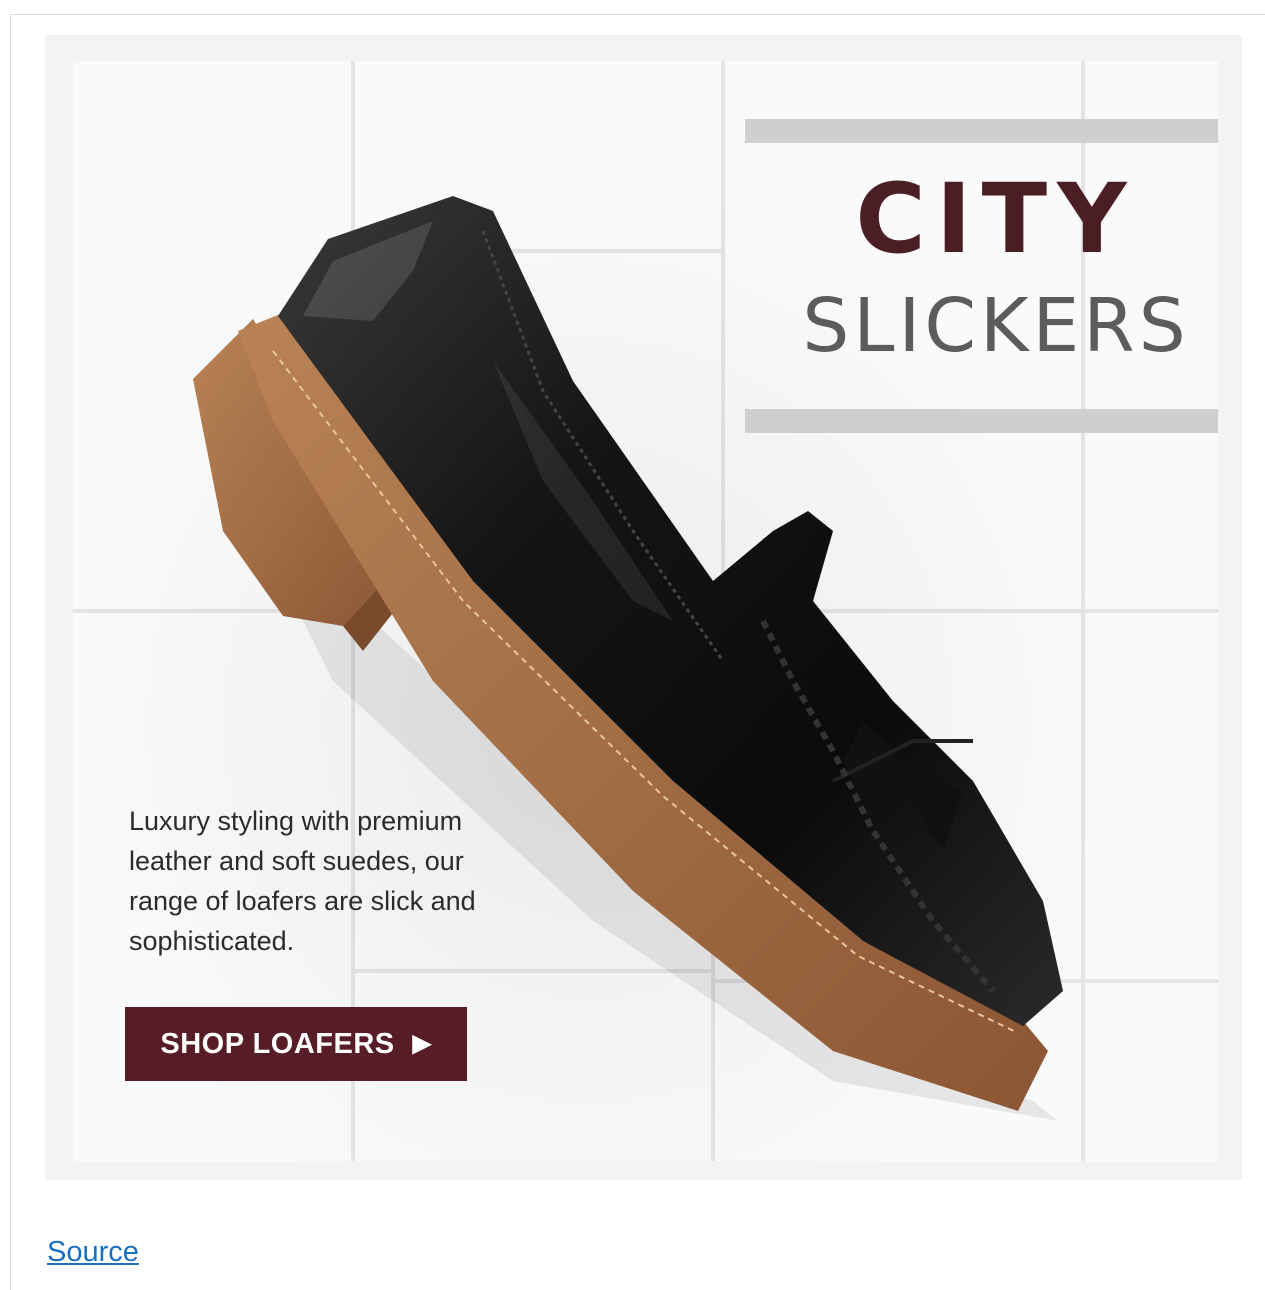 This screenshot has width=1265, height=1290. Describe the element at coordinates (422, 1043) in the screenshot. I see `play-arrow-icon: ▶` at that location.